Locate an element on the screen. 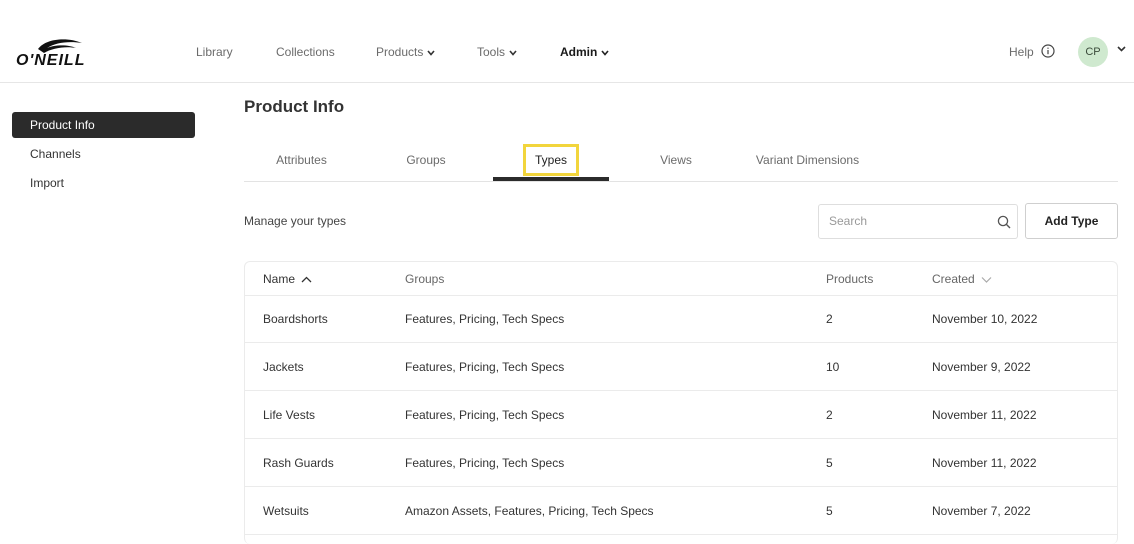  cell-created: November 10, 2022 is located at coordinates (985, 319).